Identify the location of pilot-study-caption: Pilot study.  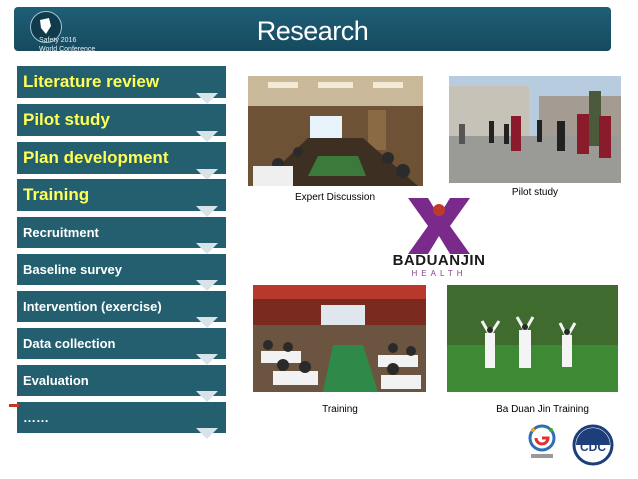
(535, 192).